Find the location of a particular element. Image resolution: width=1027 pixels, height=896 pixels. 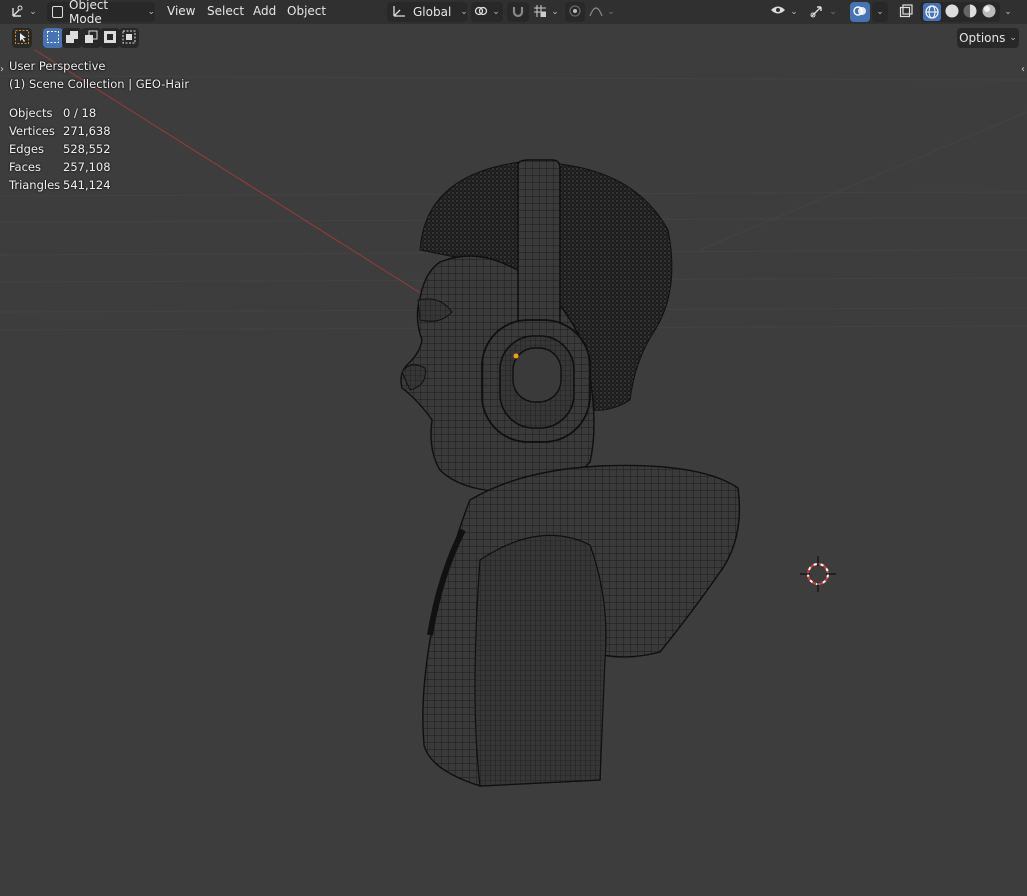

editor-type-button: ⌄ is located at coordinates (24, 12).